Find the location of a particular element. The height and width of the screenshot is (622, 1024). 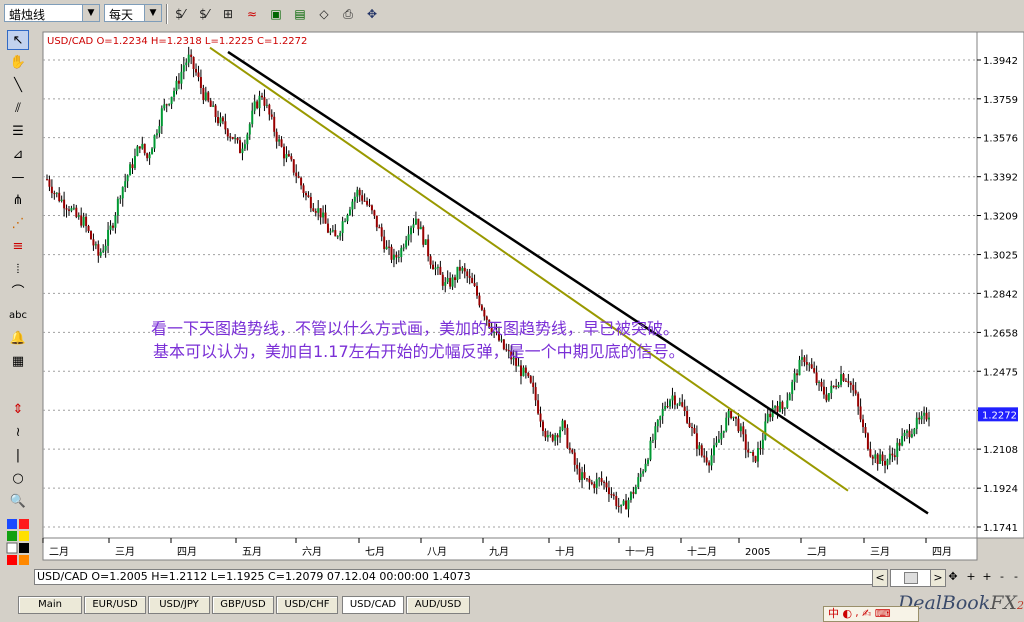

zoom-move-icon: ✥ is located at coordinates (953, 577).